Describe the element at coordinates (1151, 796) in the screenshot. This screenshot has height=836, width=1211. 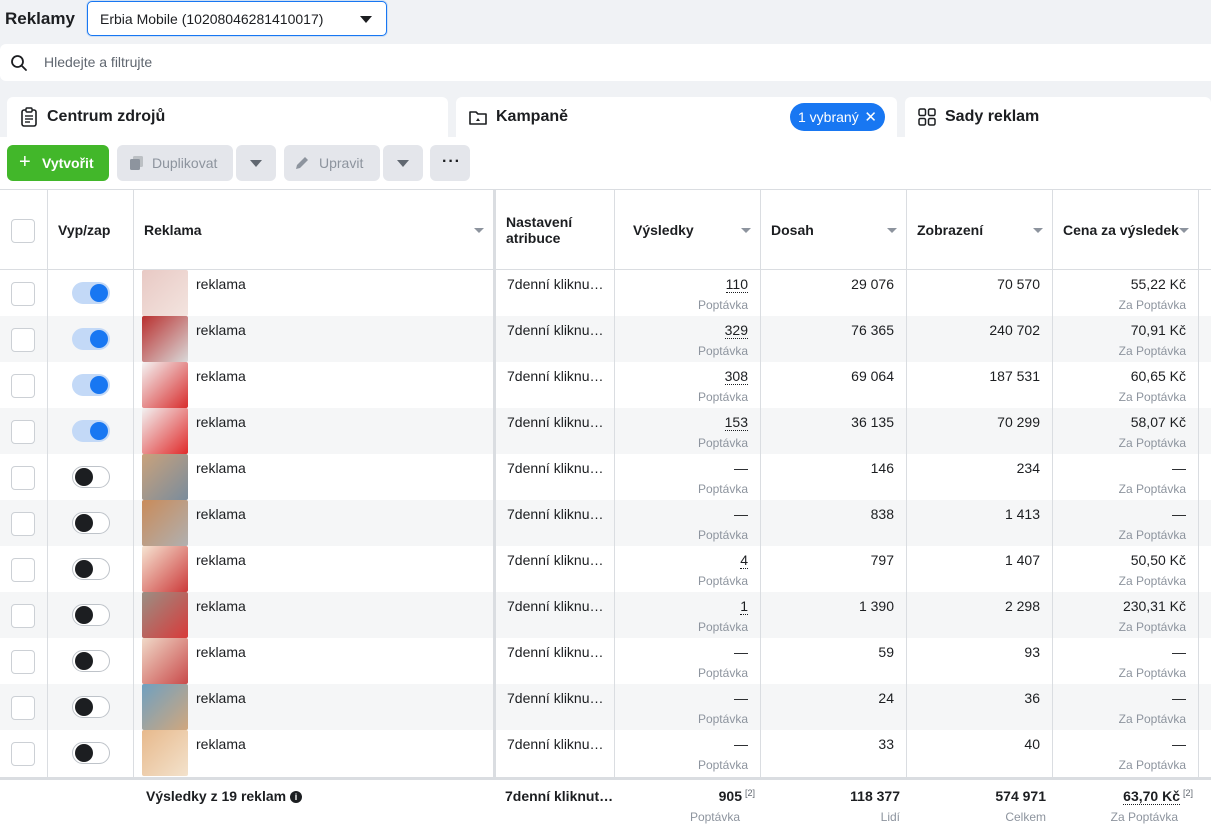
I see `summary-cpr-value: 63,70 Kč` at that location.